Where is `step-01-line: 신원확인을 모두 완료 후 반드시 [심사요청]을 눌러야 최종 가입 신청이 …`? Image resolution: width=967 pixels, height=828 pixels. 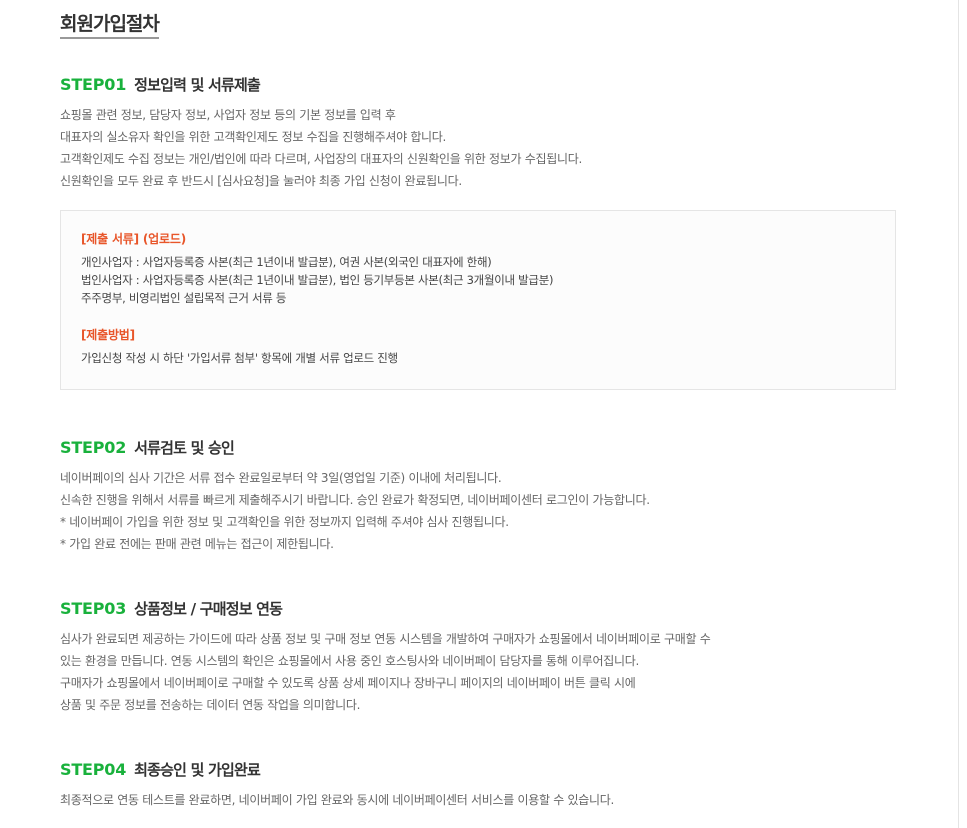 step-01-line: 신원확인을 모두 완료 후 반드시 [심사요청]을 눌러야 최종 가입 신청이 … is located at coordinates (261, 181).